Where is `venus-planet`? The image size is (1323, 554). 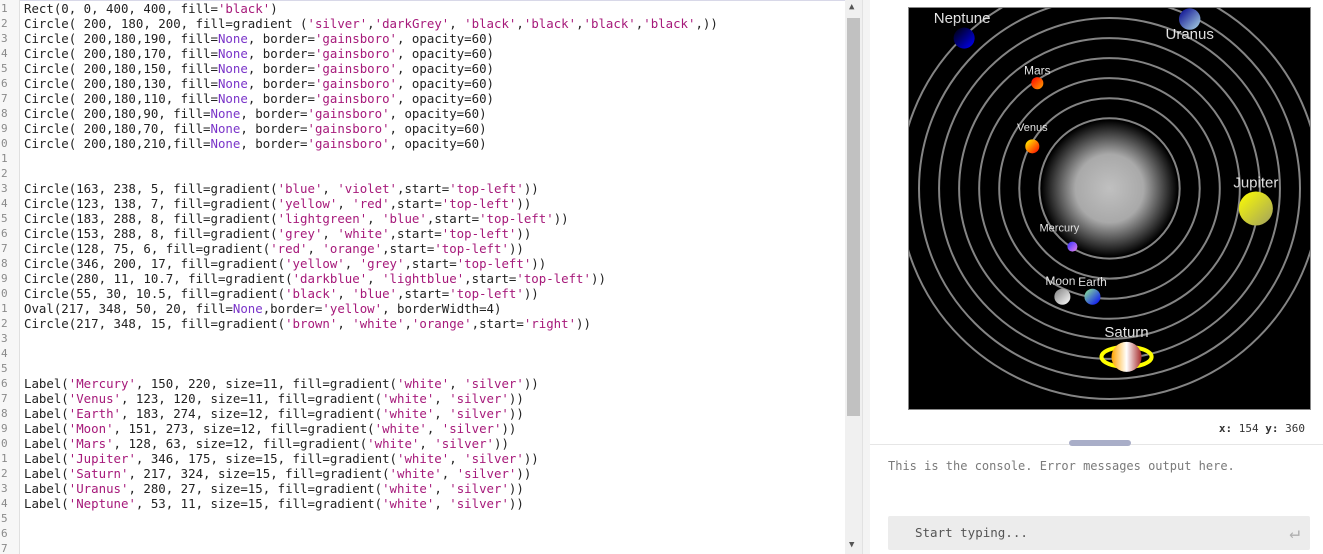 venus-planet is located at coordinates (1032, 146).